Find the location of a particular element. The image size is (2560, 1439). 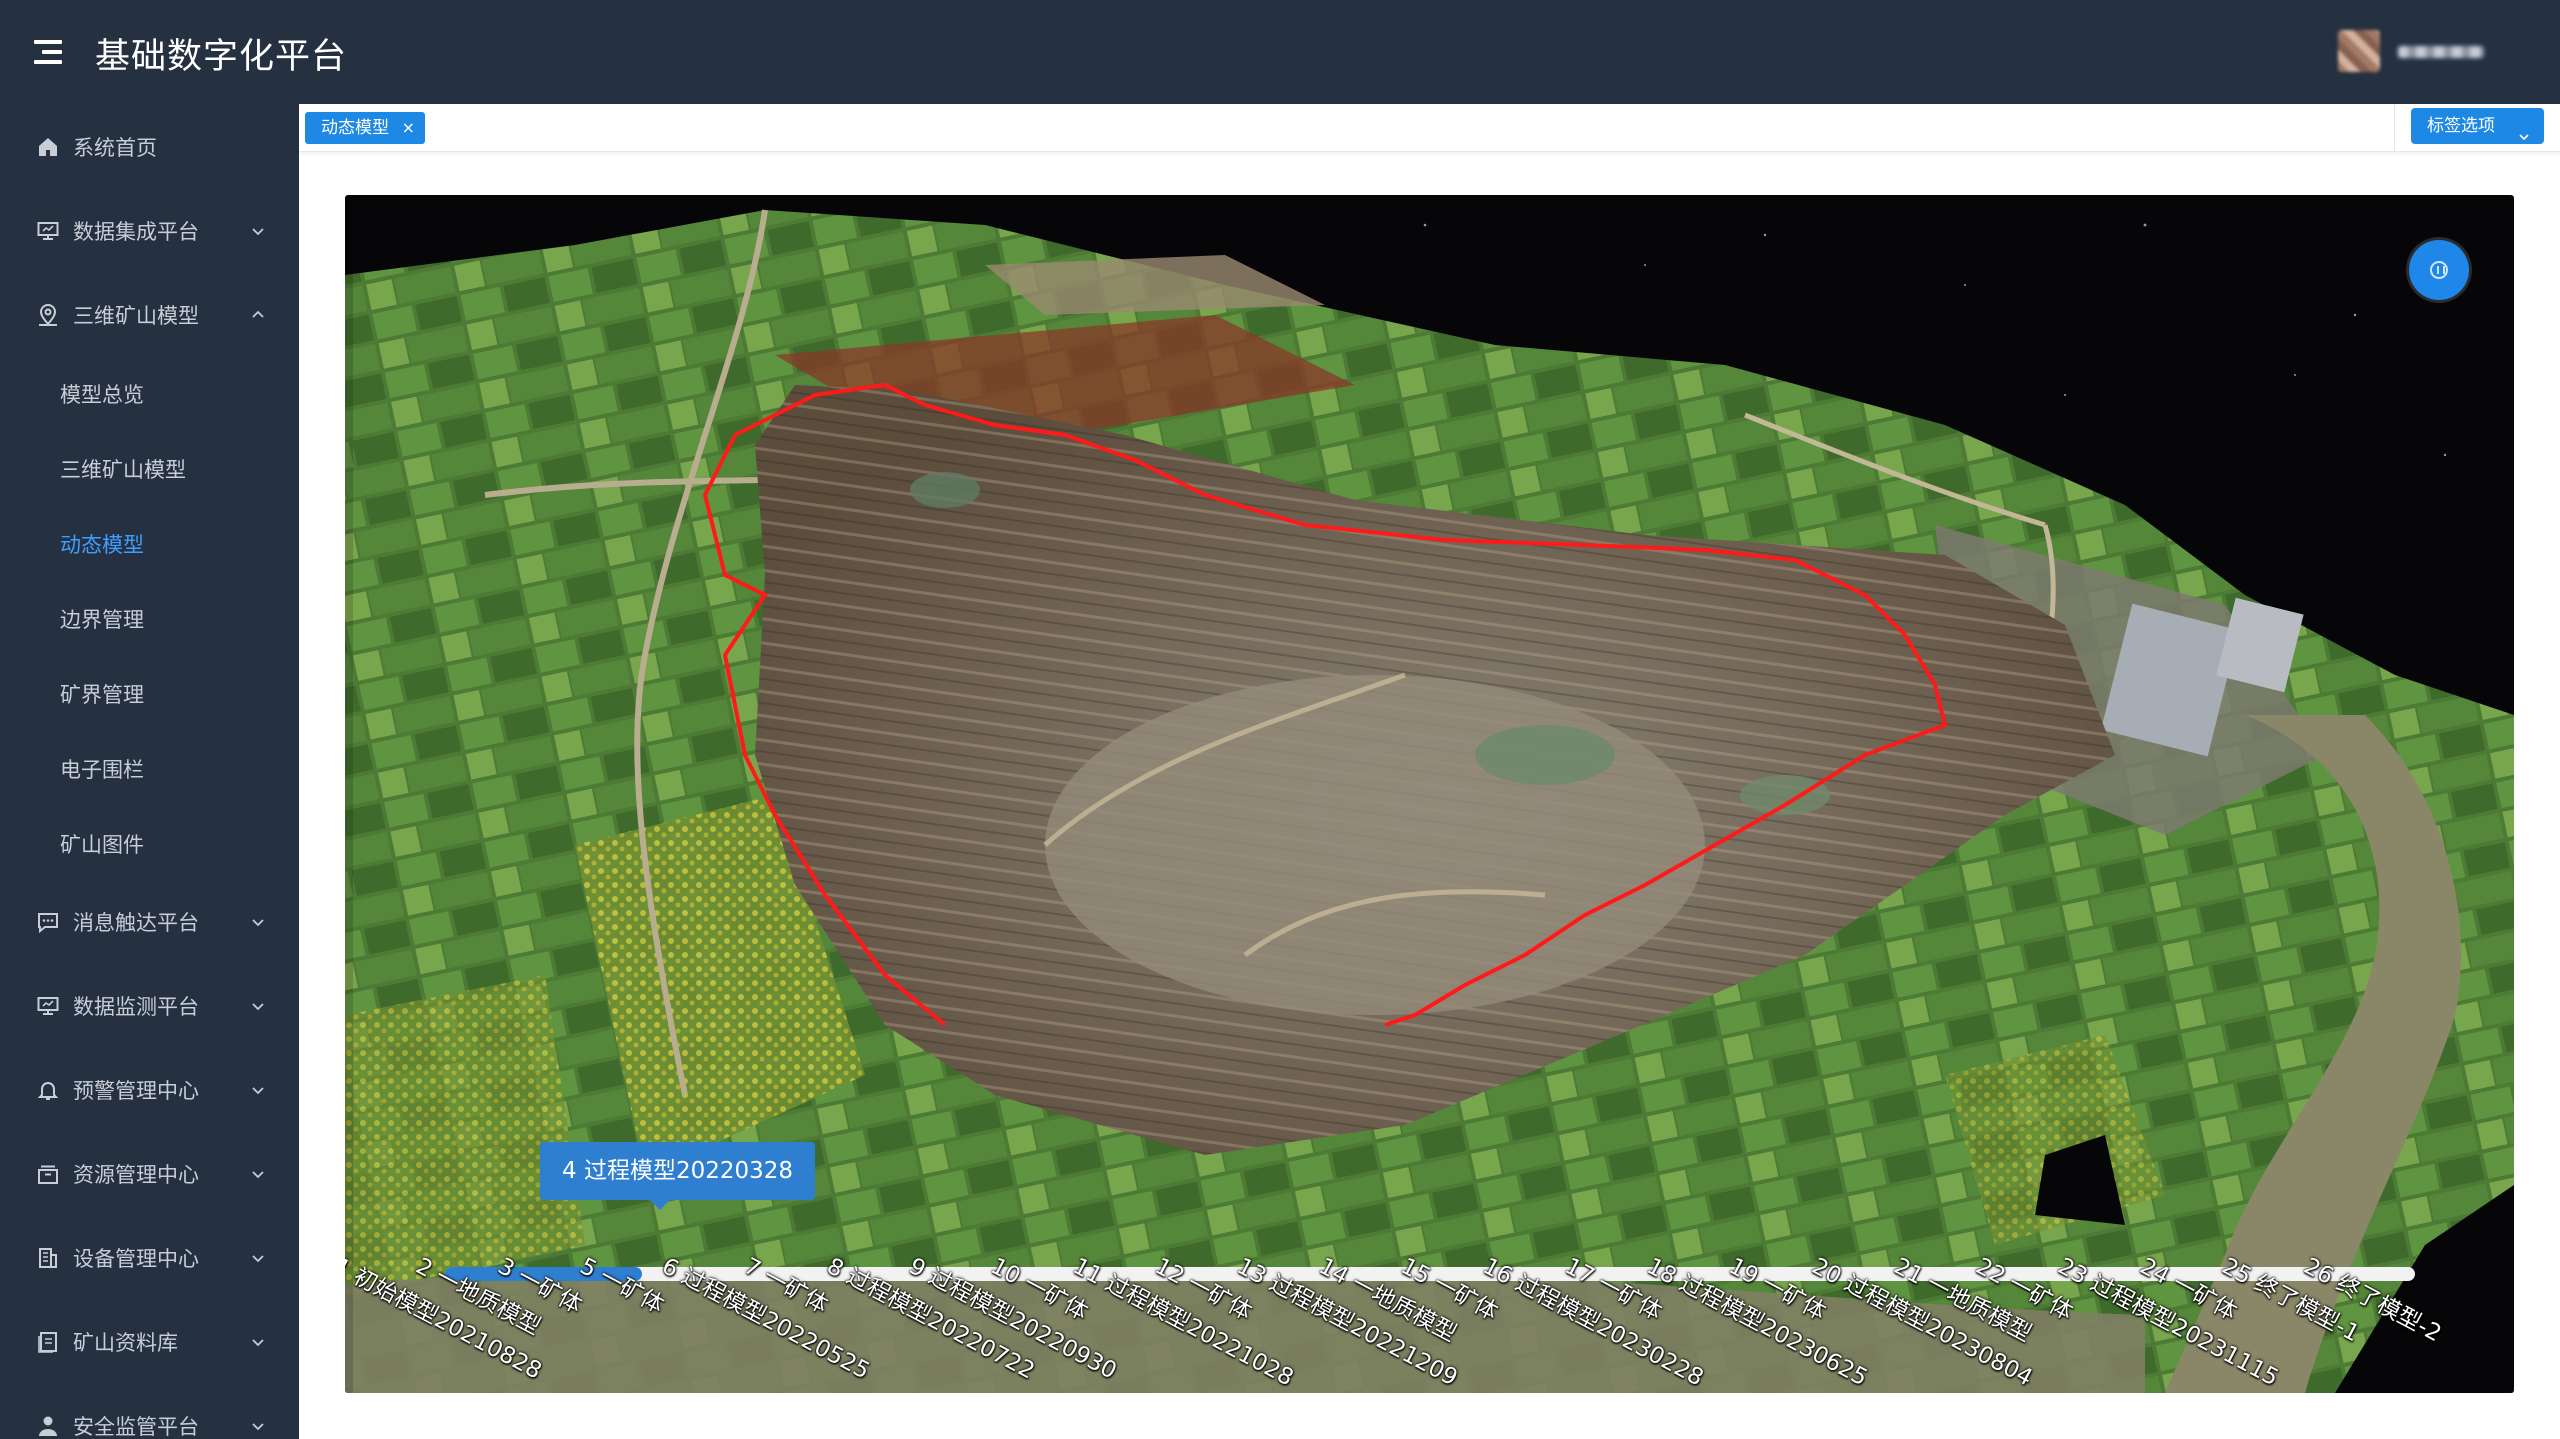

sidebar-item-alert-center: 预警管理中心 is located at coordinates (149, 1090).